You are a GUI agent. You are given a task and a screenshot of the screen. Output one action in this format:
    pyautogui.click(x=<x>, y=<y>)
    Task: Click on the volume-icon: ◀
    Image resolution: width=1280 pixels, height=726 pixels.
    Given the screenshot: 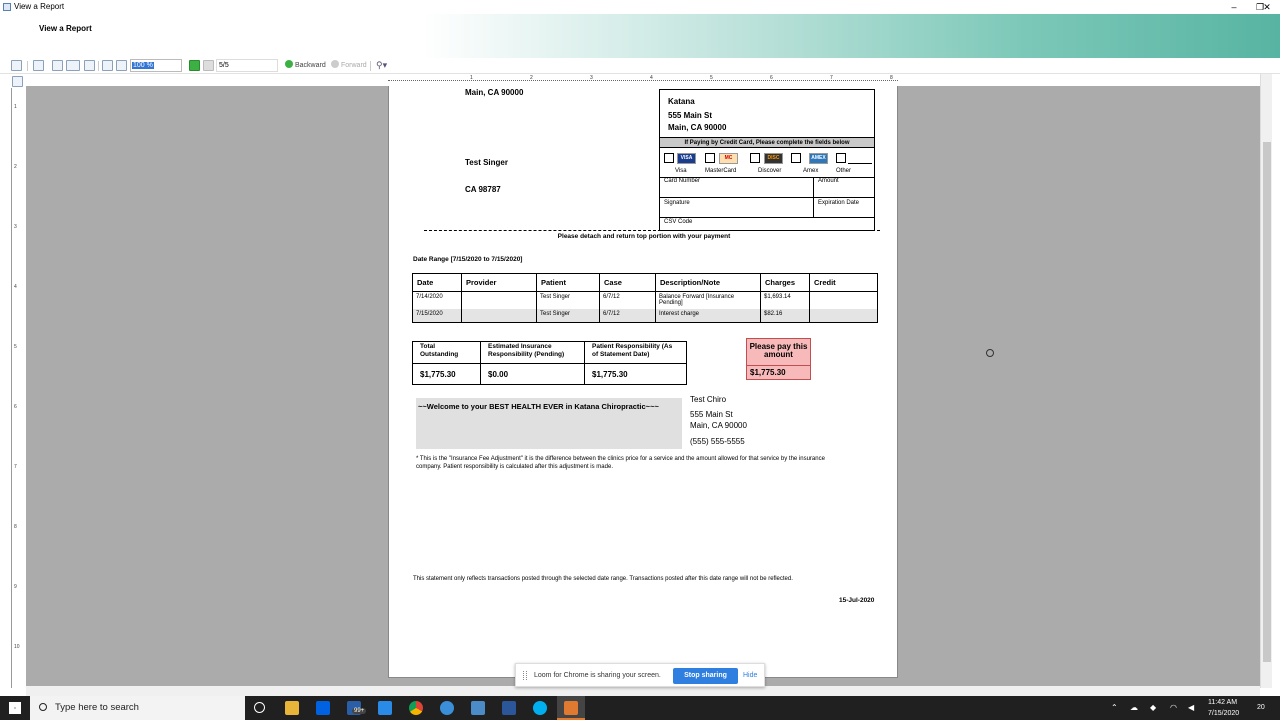 What is the action you would take?
    pyautogui.click(x=1191, y=708)
    